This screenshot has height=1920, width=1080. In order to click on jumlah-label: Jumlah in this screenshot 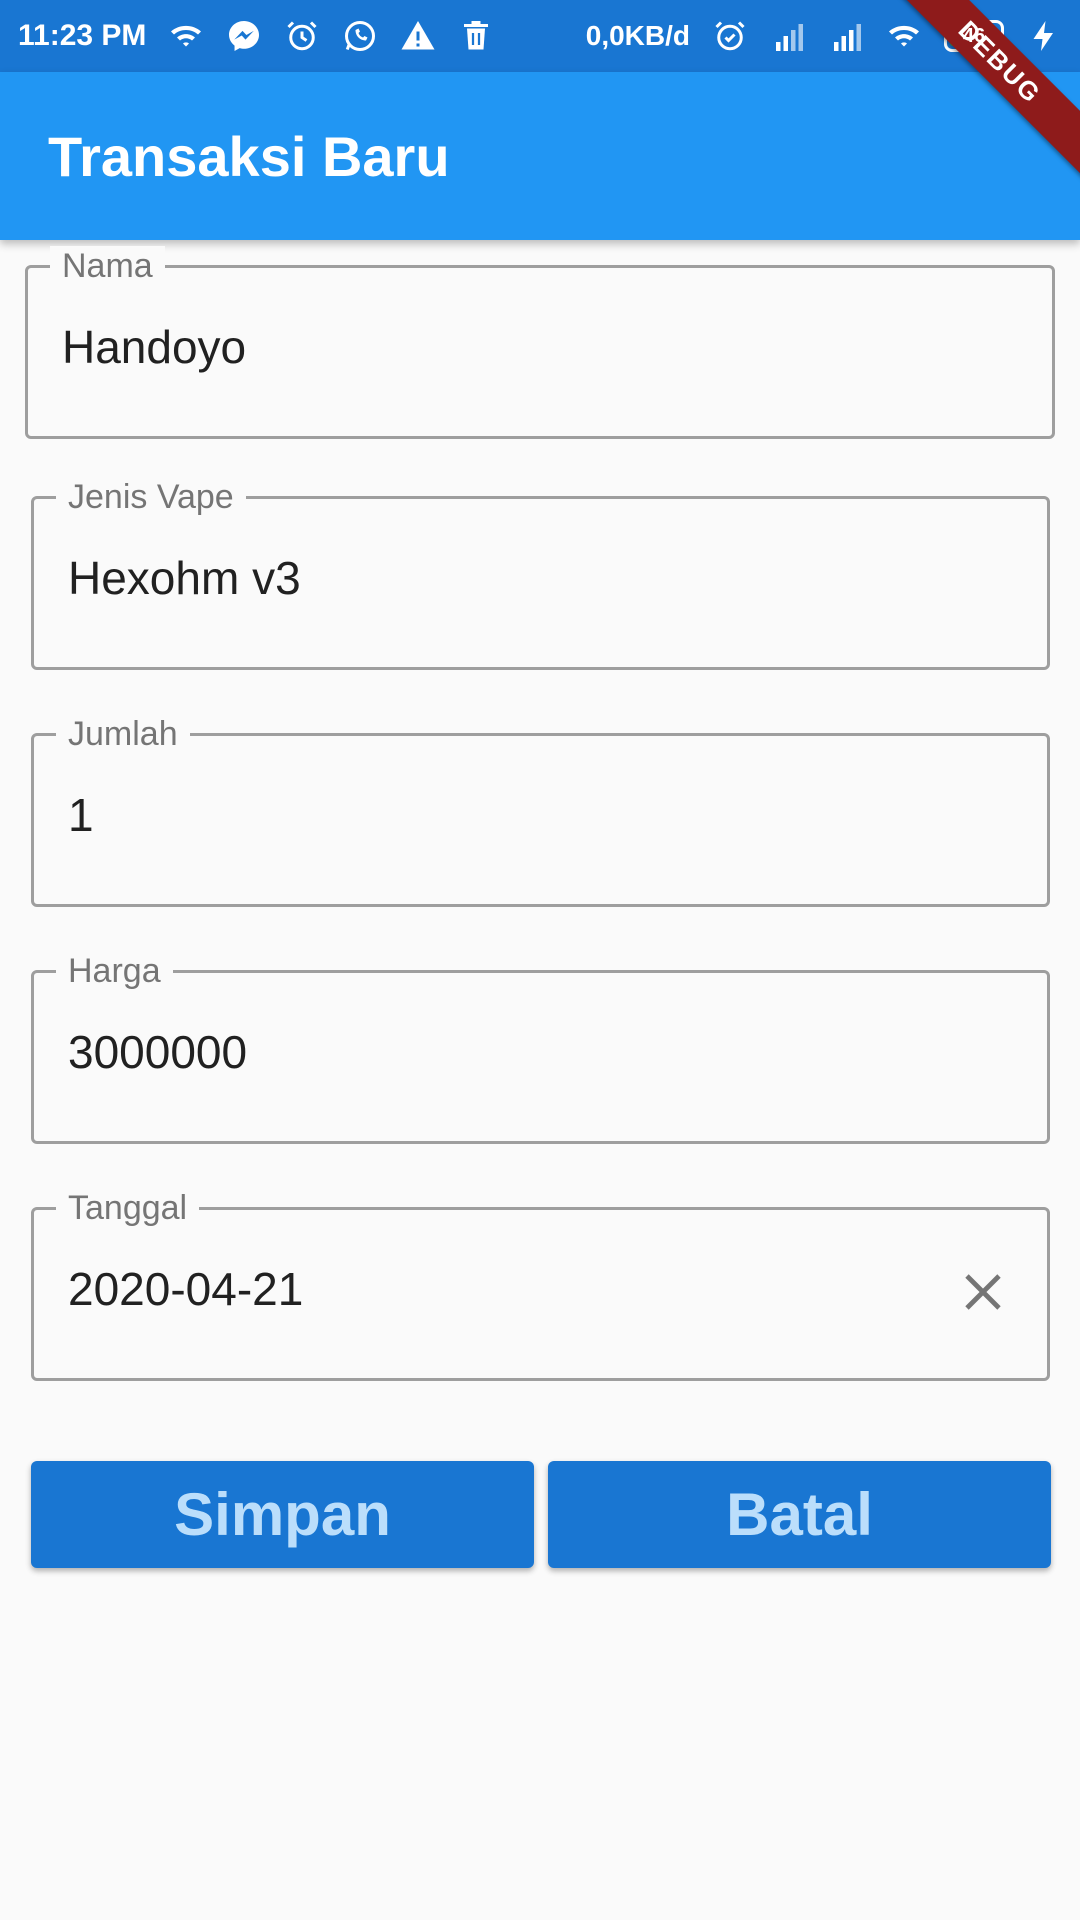, I will do `click(123, 734)`.